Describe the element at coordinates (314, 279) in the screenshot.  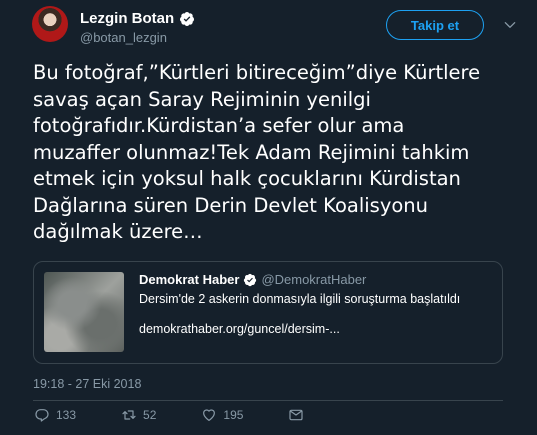
I see `card-author-handle: @DemokratHaber` at that location.